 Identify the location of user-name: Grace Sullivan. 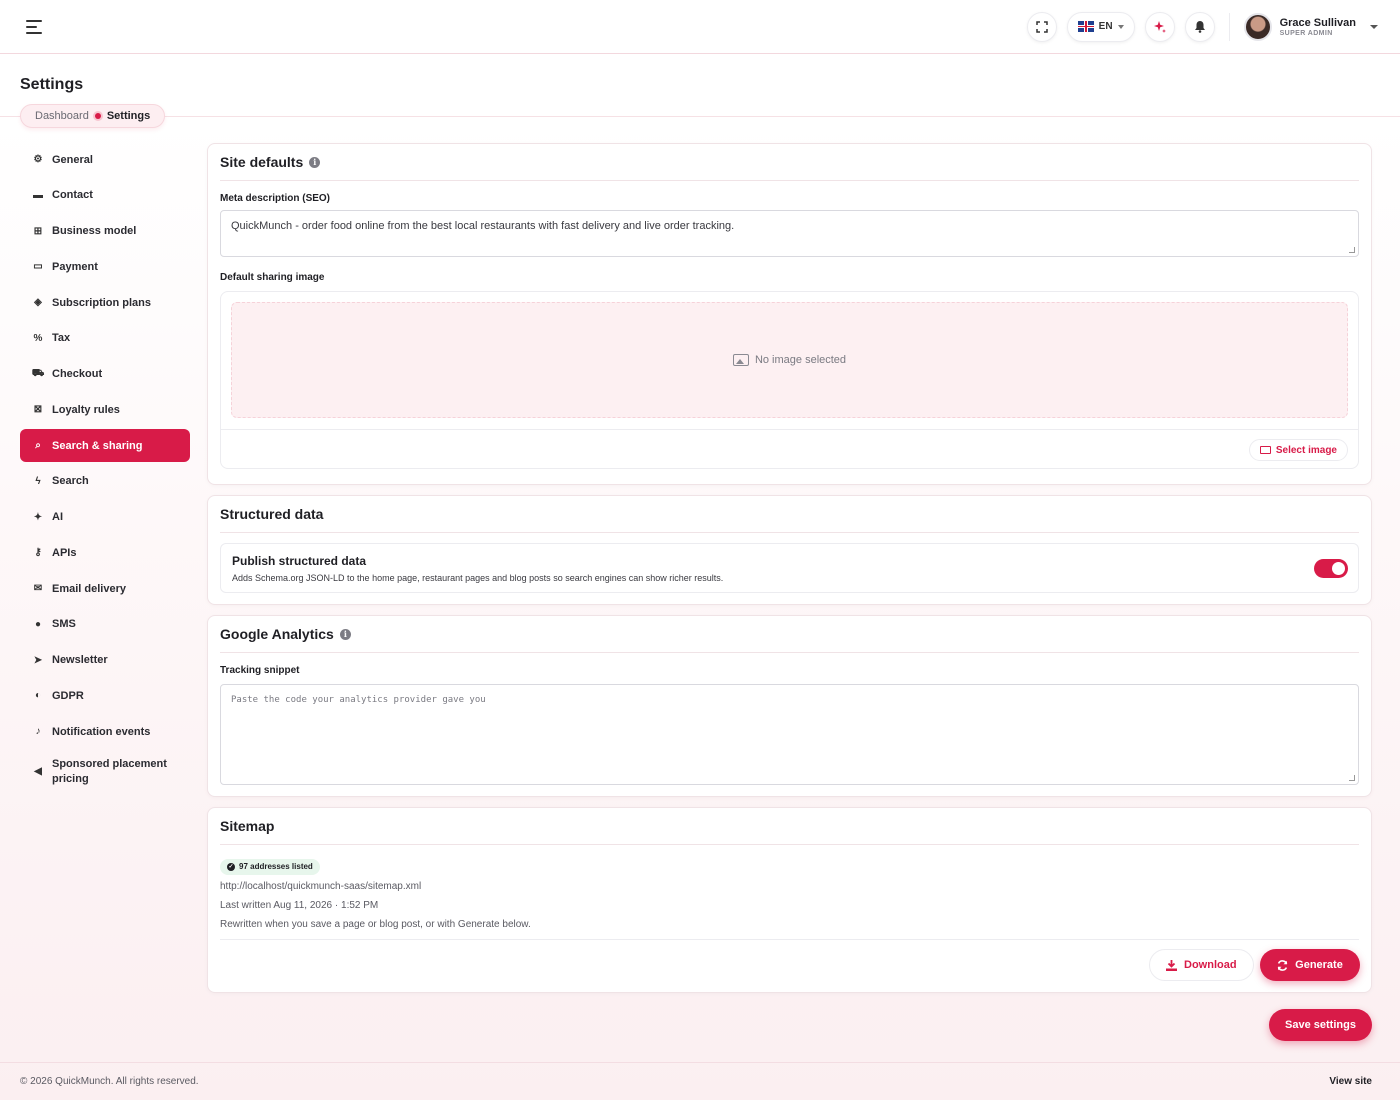
(1317, 22).